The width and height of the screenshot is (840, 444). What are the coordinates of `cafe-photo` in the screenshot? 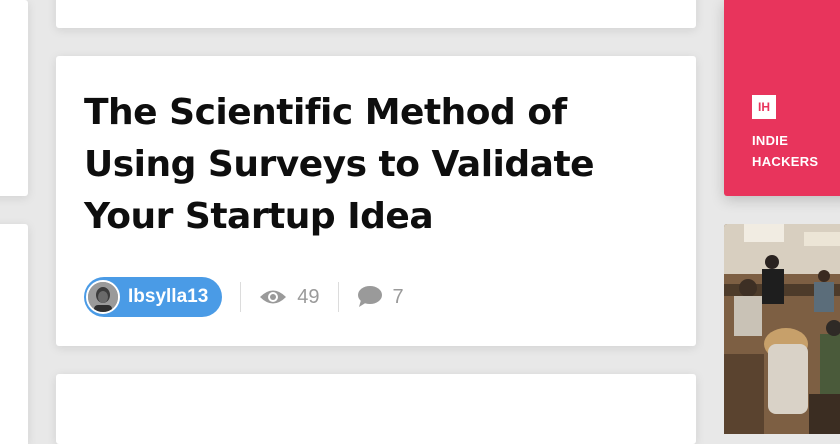 It's located at (782, 329).